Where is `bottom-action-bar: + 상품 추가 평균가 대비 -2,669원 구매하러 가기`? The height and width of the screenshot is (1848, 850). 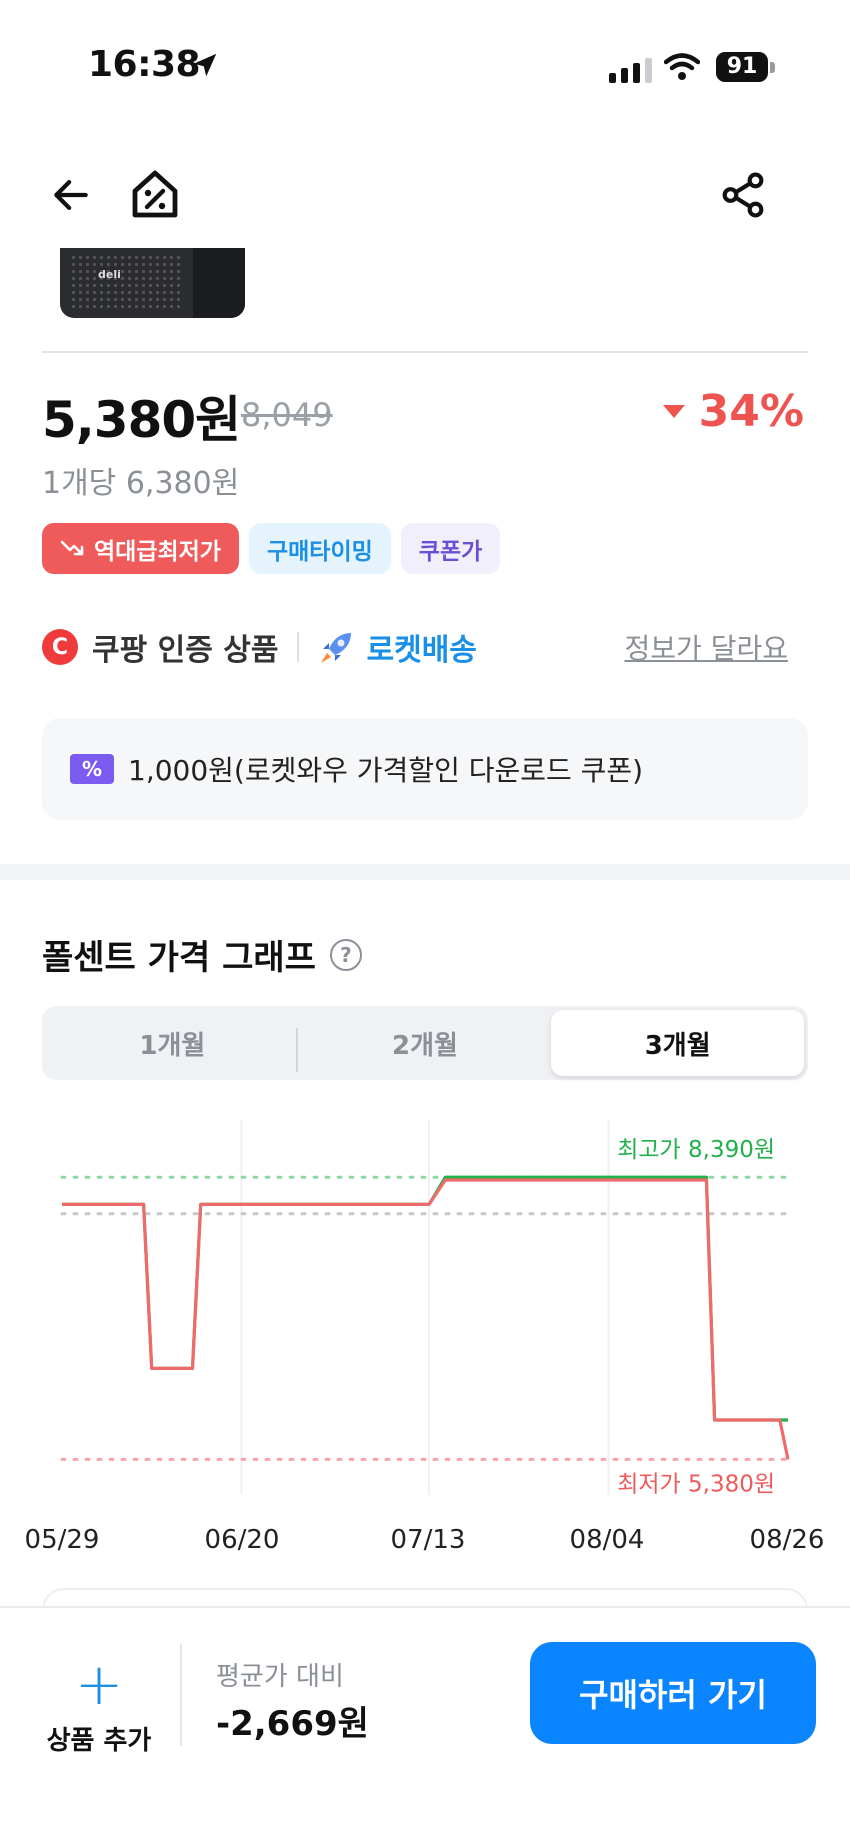 bottom-action-bar: + 상품 추가 평균가 대비 -2,669원 구매하러 가기 is located at coordinates (425, 1727).